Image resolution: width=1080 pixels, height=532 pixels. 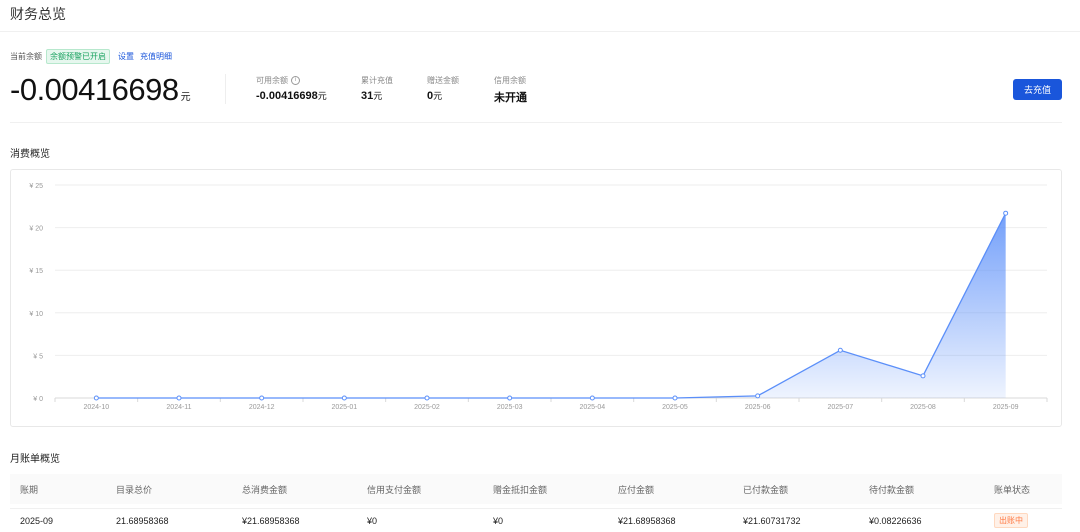 I want to click on x-tick-label: 2025-08, so click(x=923, y=407).